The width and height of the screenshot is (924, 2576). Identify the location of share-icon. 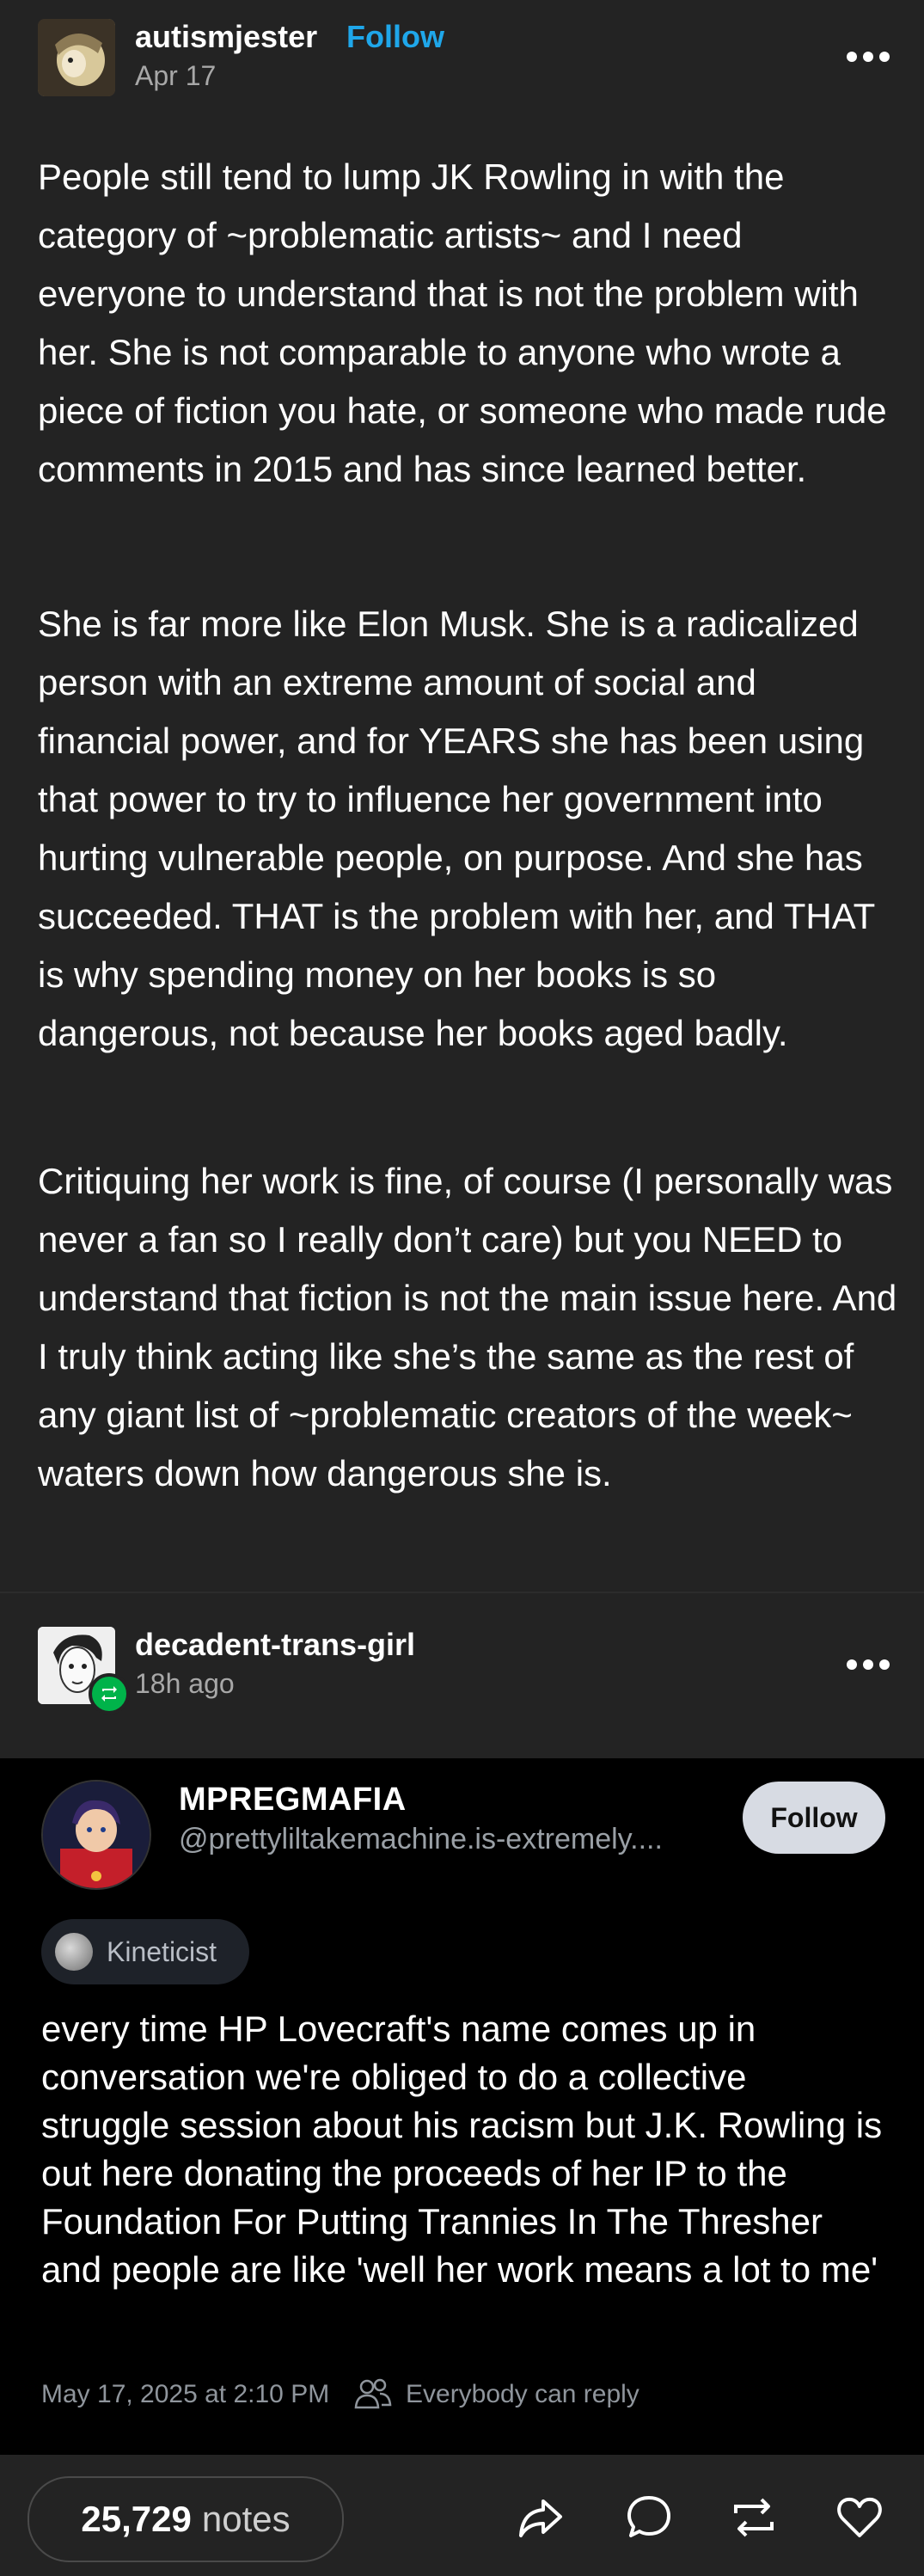
(541, 2518).